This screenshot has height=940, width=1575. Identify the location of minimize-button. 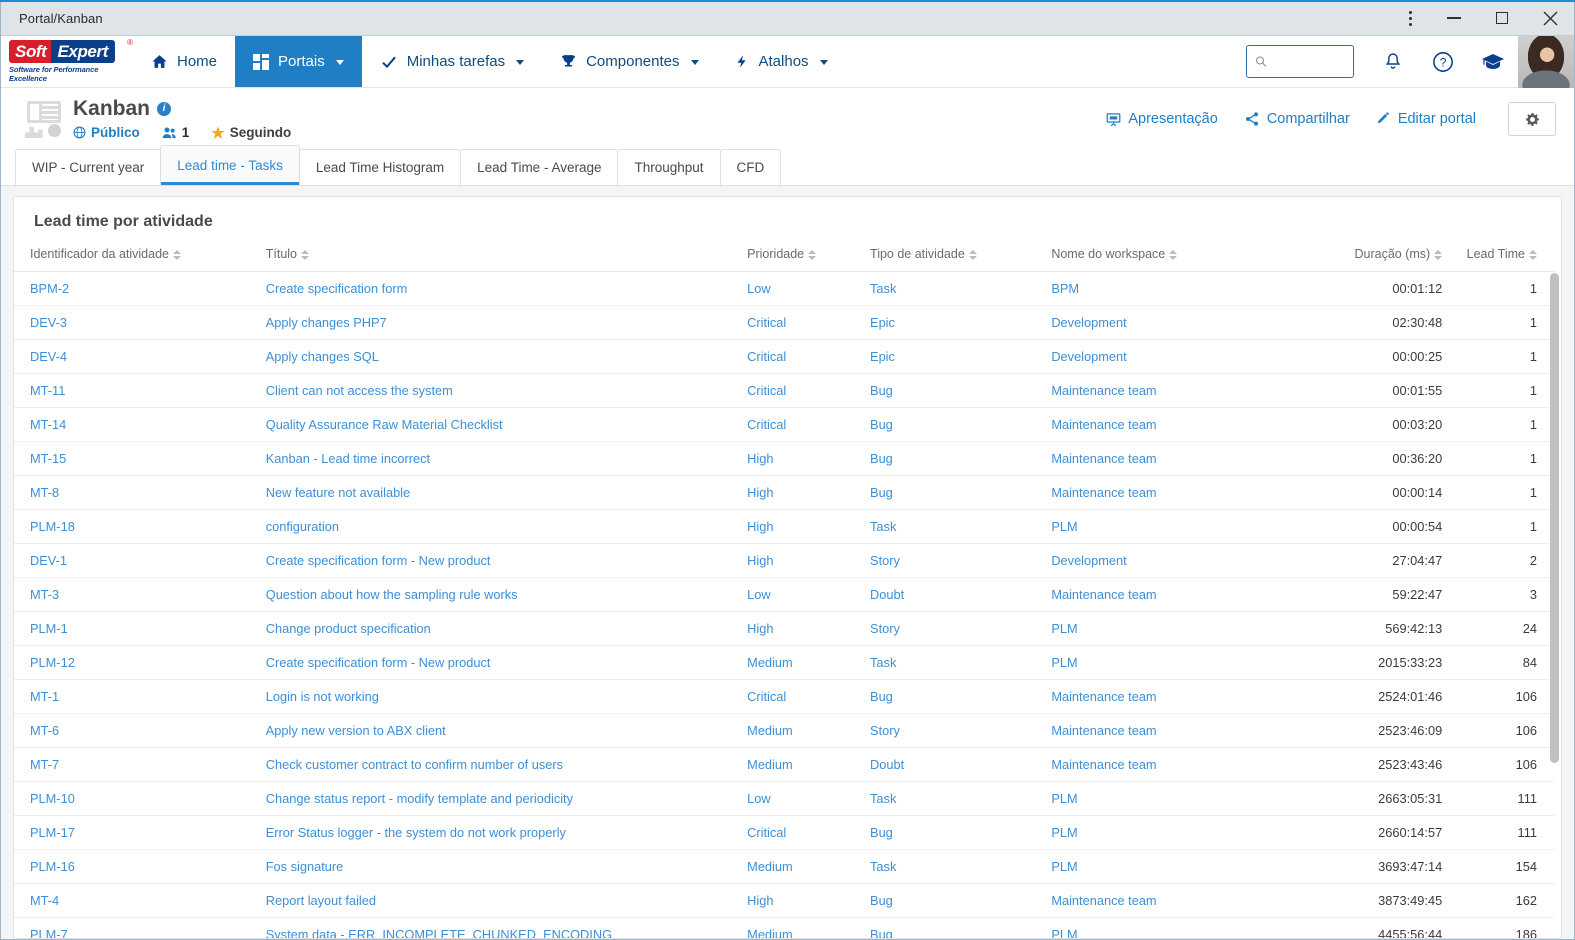
(1454, 18).